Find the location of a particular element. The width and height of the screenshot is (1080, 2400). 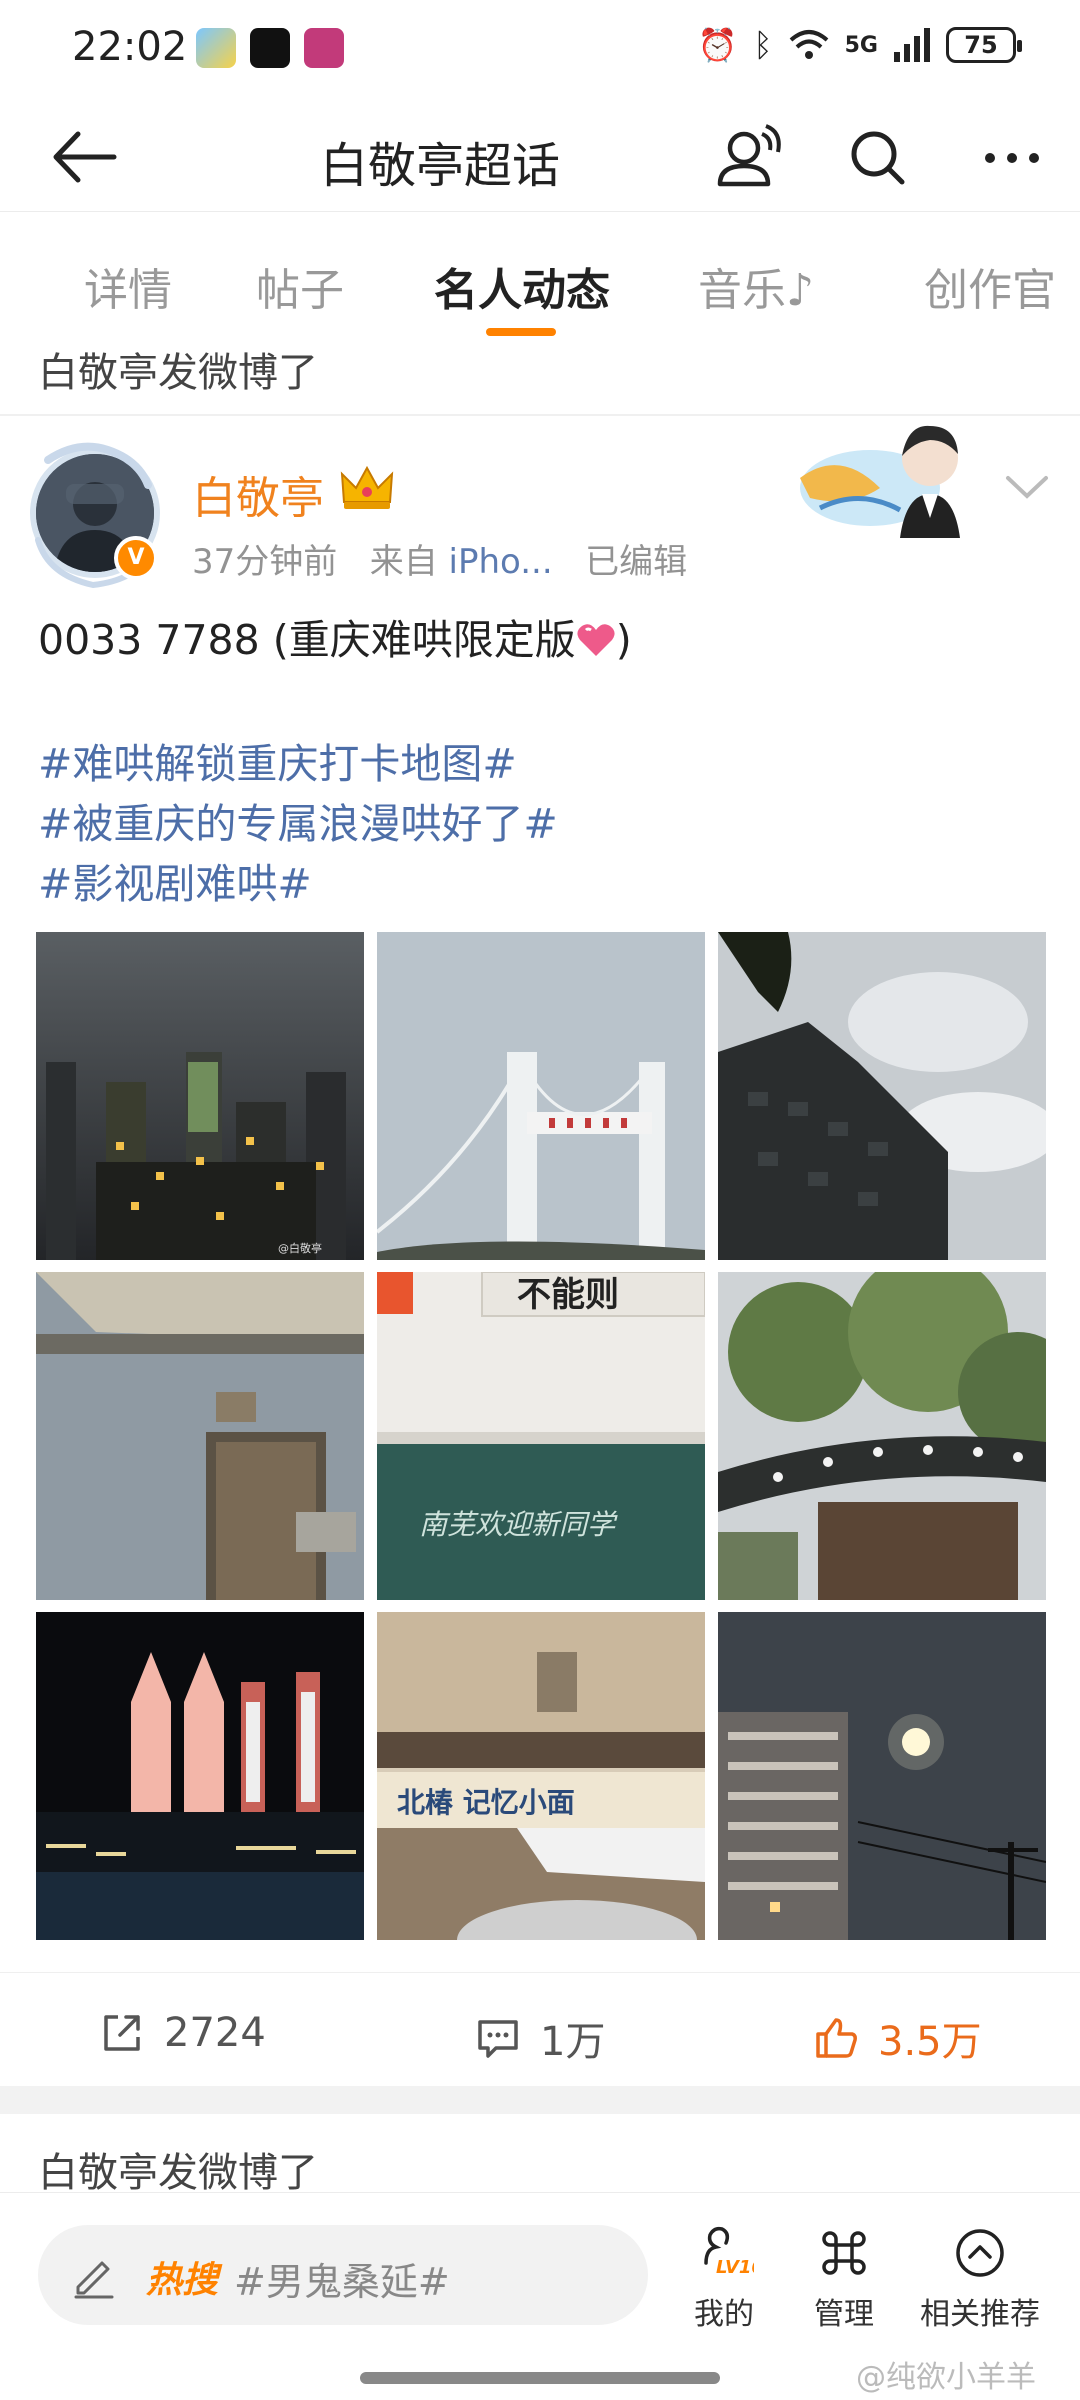

status-indicators: ⏰ ᛒ 5G 75 is located at coordinates (859, 45).